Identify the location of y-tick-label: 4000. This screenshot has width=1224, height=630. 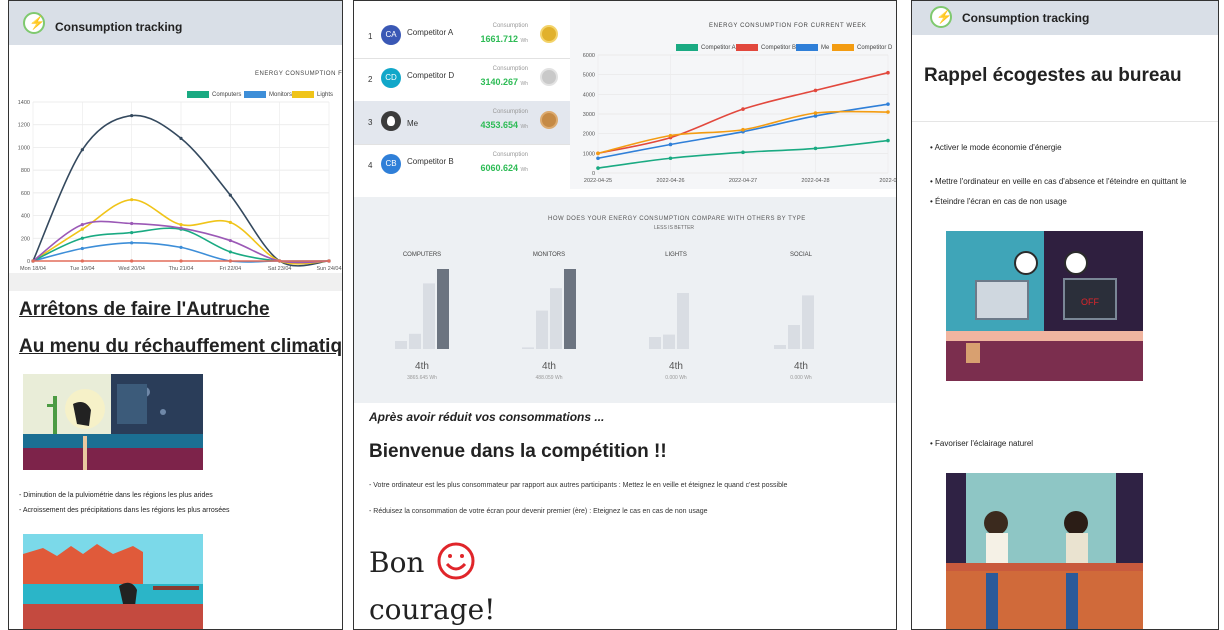
(589, 95).